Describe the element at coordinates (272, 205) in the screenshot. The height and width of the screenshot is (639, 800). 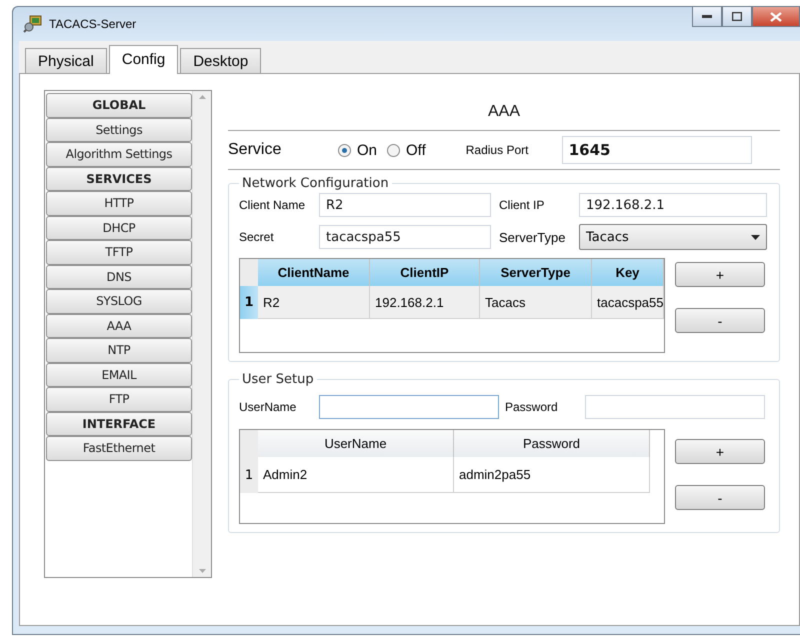
I see `field-label: Client Name` at that location.